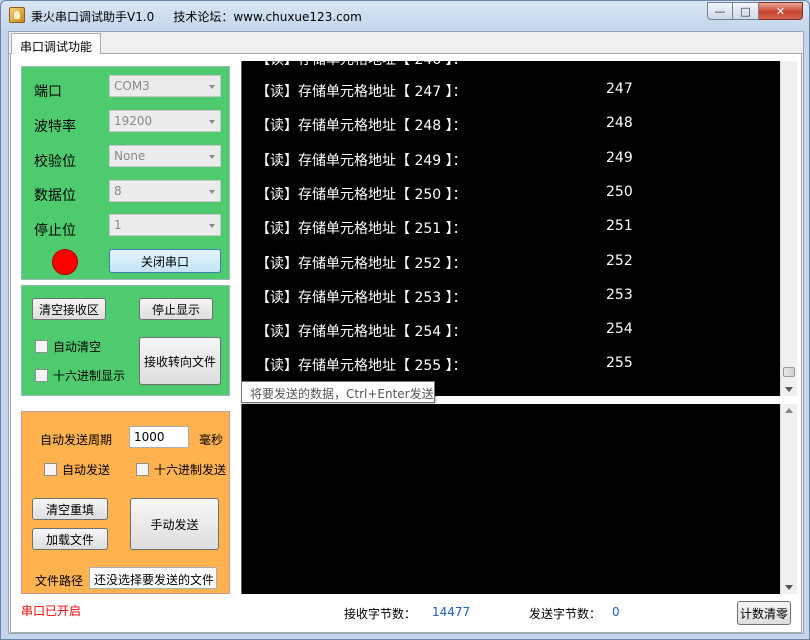  I want to click on maximize-button: □, so click(746, 11).